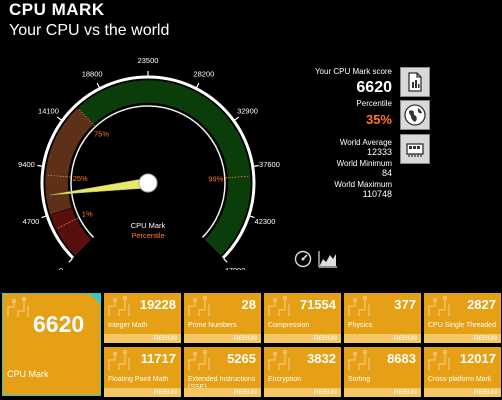 Image resolution: width=502 pixels, height=400 pixels. I want to click on gauge-marker-label: 25%, so click(80, 178).